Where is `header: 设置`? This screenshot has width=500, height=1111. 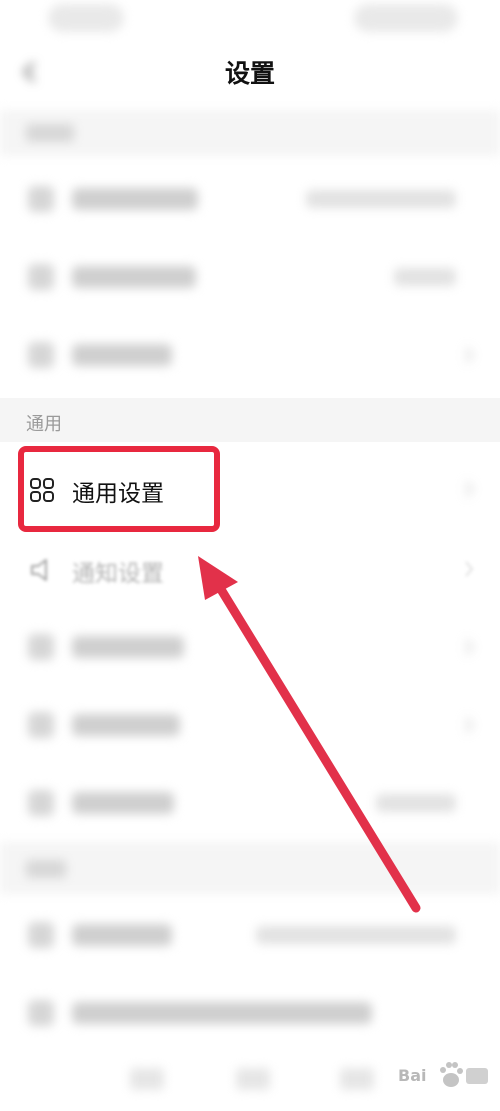
header: 设置 is located at coordinates (250, 73).